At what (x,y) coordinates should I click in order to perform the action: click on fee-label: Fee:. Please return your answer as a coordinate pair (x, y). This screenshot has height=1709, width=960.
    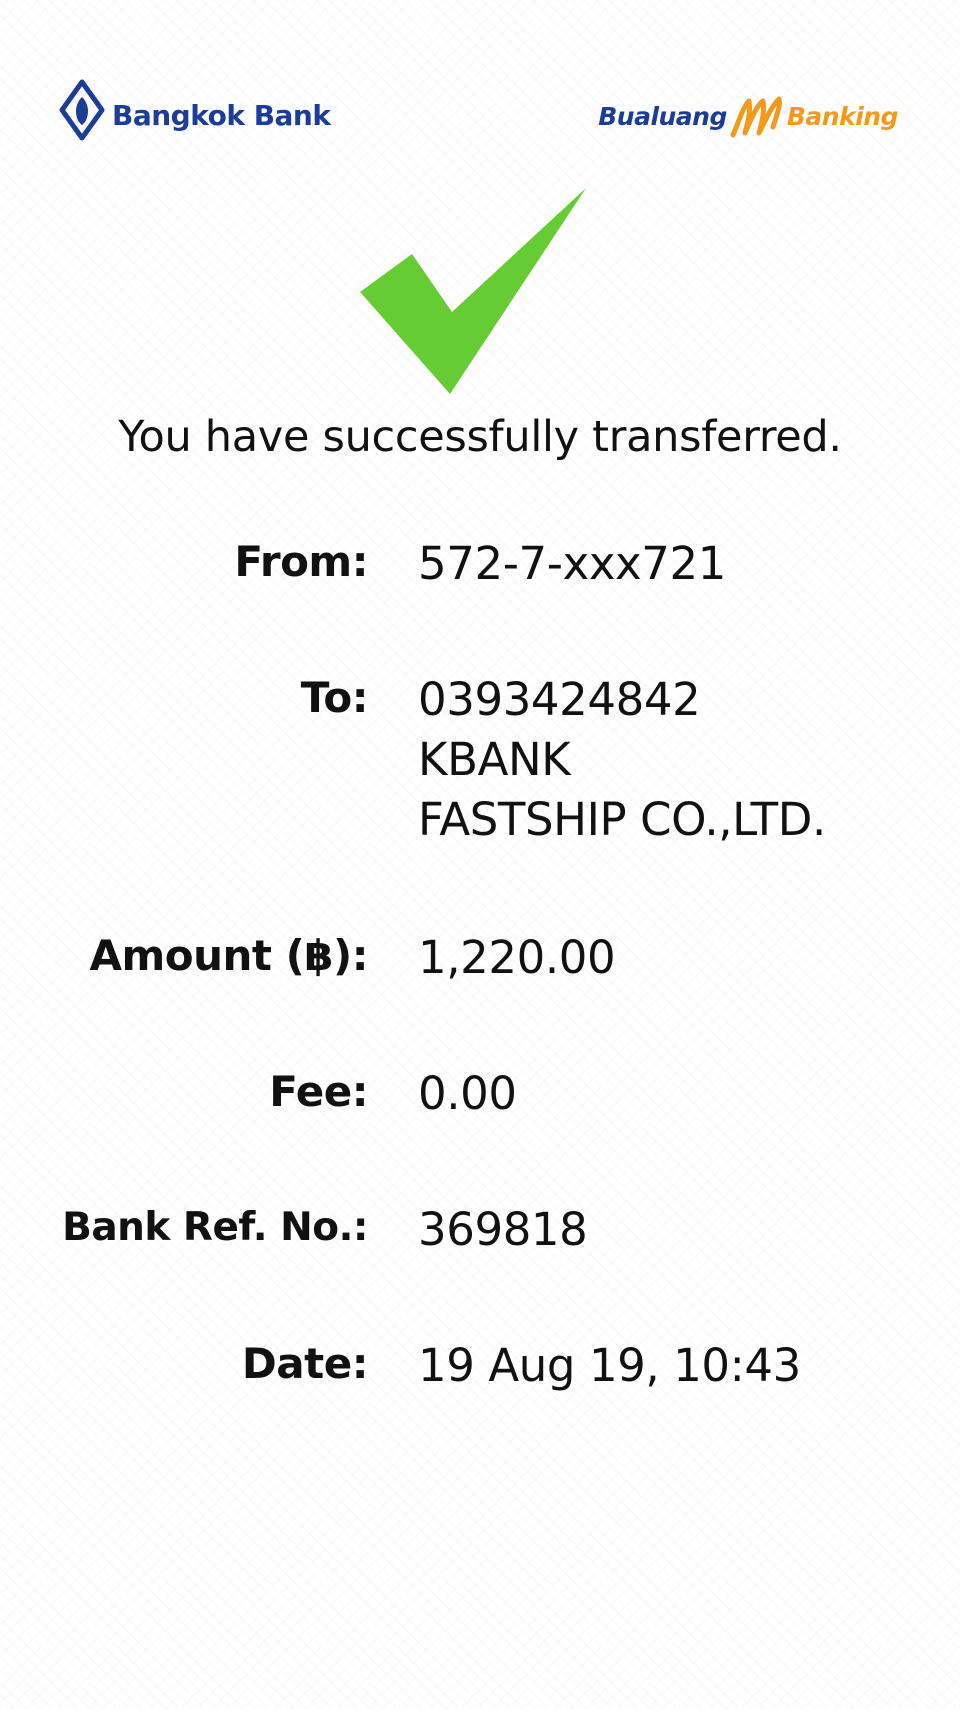
    Looking at the image, I should click on (318, 1091).